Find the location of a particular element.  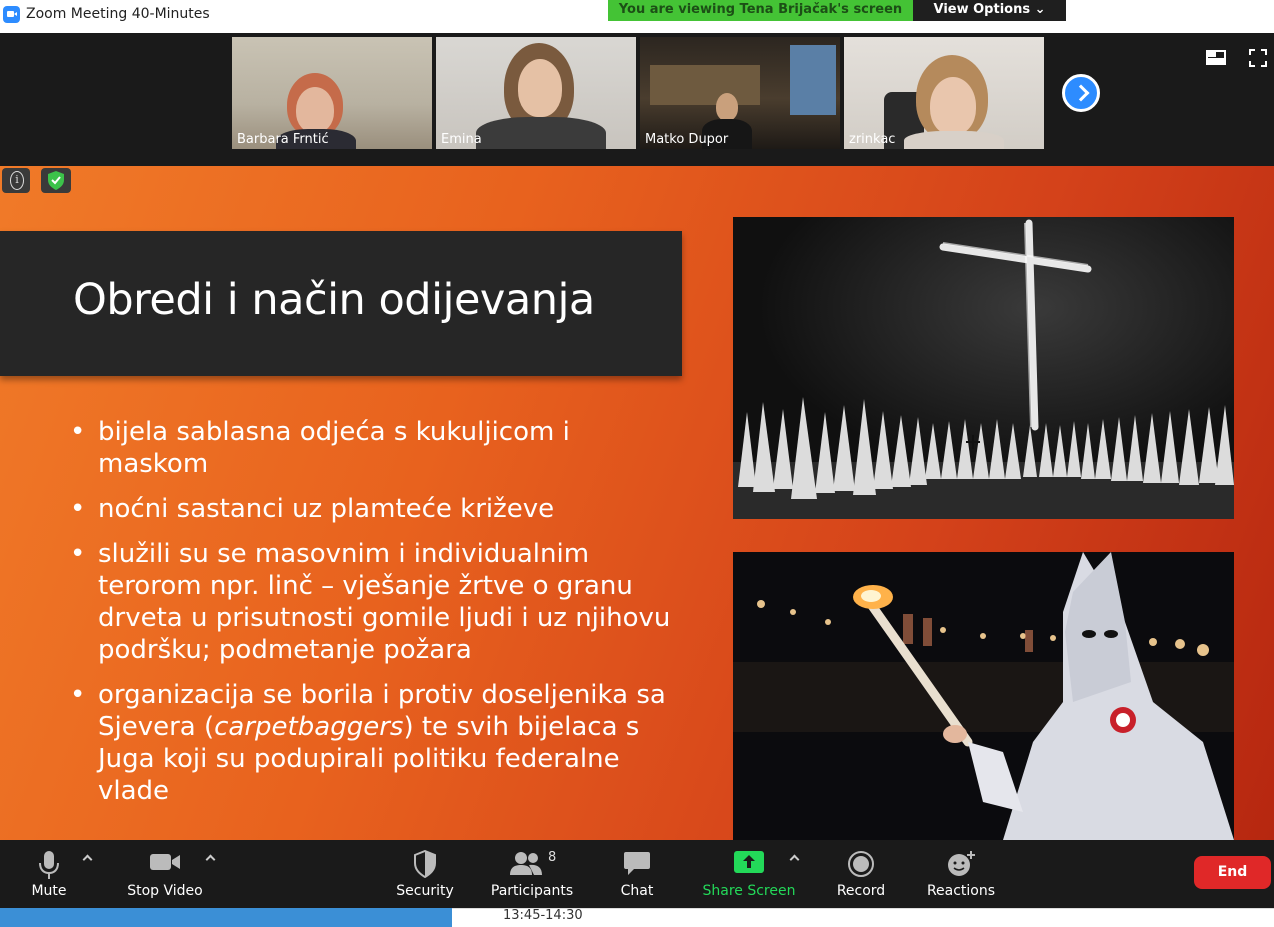

share-screen-icon is located at coordinates (749, 864).